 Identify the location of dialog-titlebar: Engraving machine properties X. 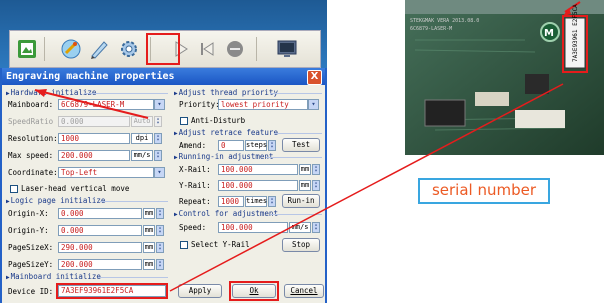
(163, 76).